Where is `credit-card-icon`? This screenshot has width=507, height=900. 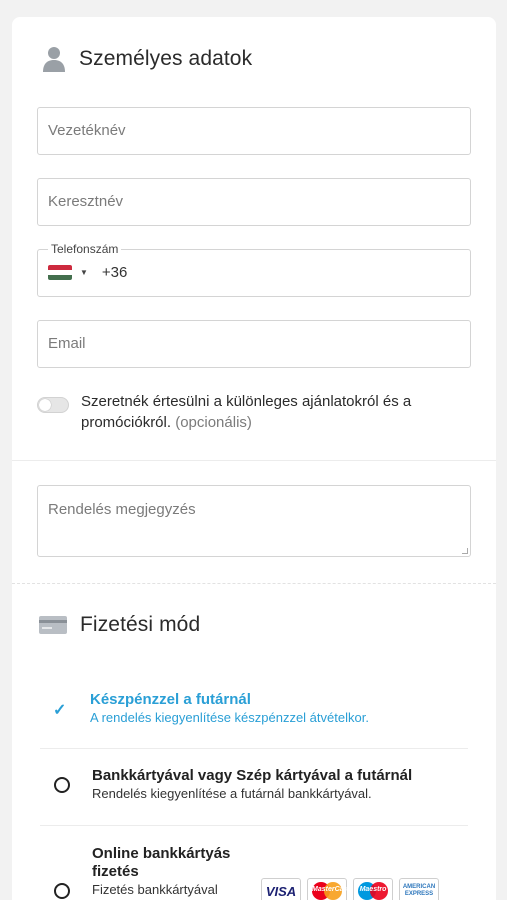 credit-card-icon is located at coordinates (53, 625).